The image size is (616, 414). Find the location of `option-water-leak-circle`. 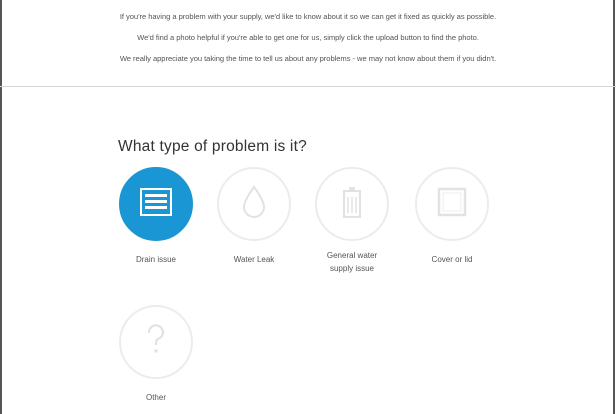

option-water-leak-circle is located at coordinates (254, 204).